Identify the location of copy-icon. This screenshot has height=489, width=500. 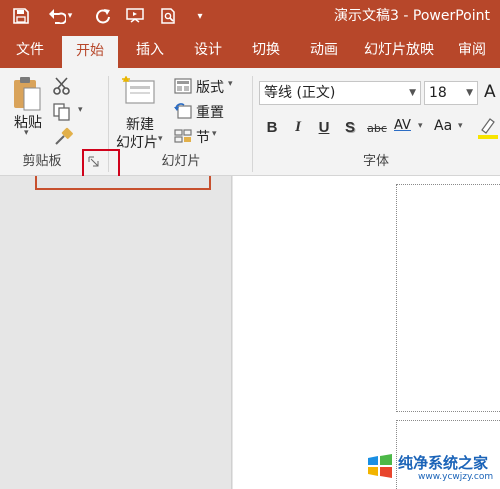
(61, 112).